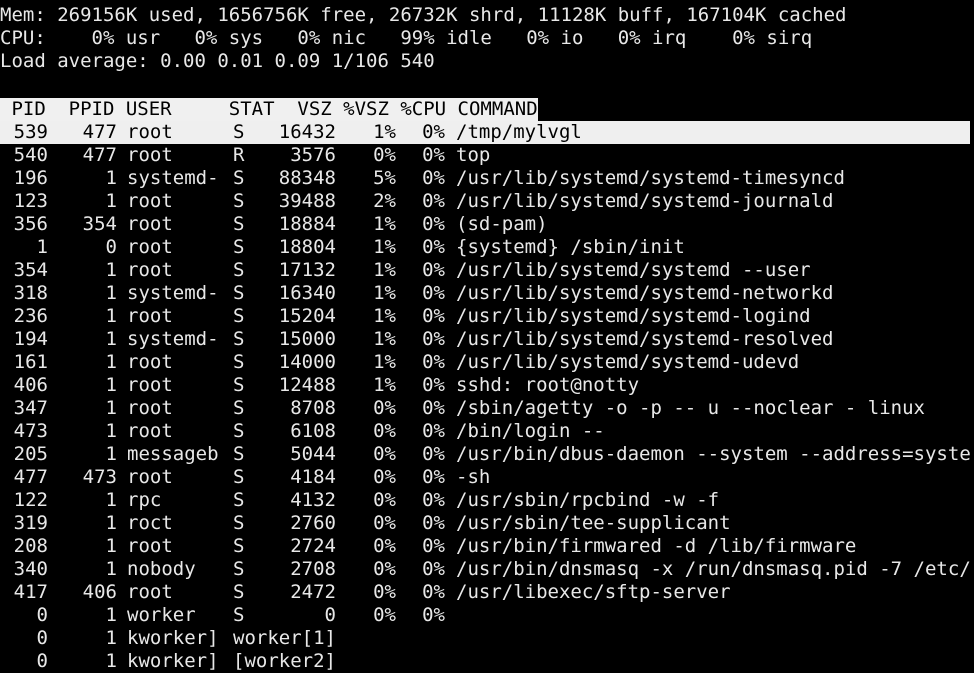 This screenshot has width=974, height=673. I want to click on vsz-cell: 17132, so click(307, 270).